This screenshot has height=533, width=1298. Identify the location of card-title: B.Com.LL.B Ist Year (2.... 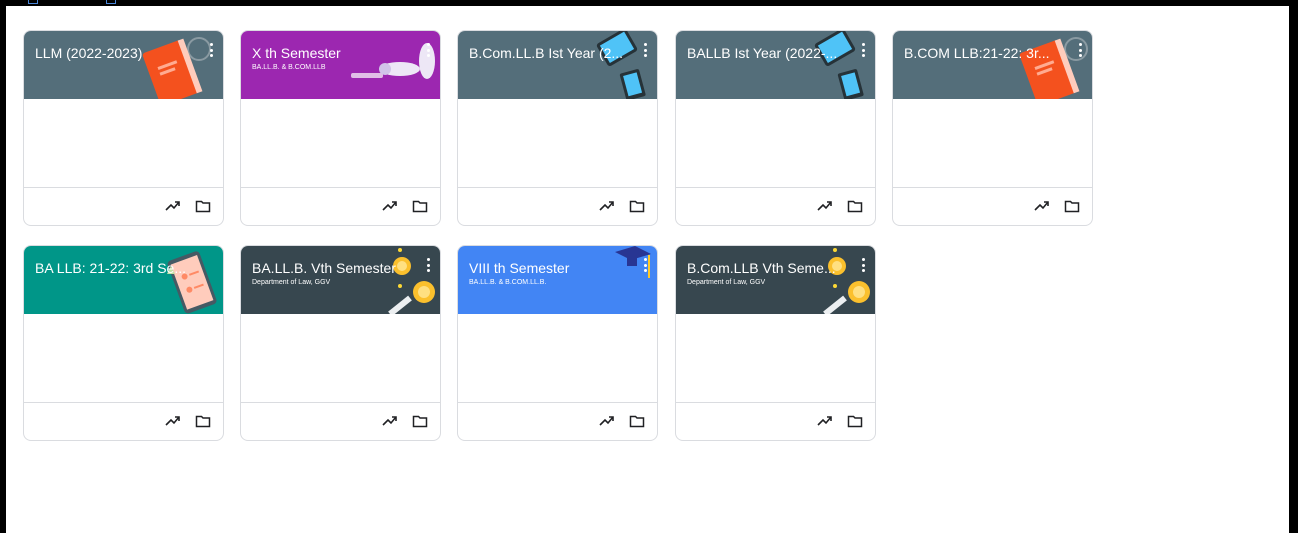
(554, 53).